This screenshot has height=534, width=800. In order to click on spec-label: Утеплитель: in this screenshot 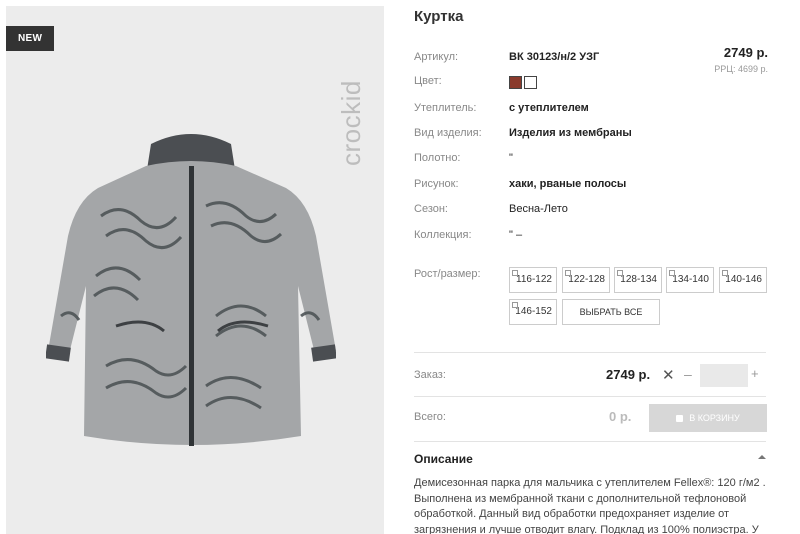, I will do `click(445, 108)`.